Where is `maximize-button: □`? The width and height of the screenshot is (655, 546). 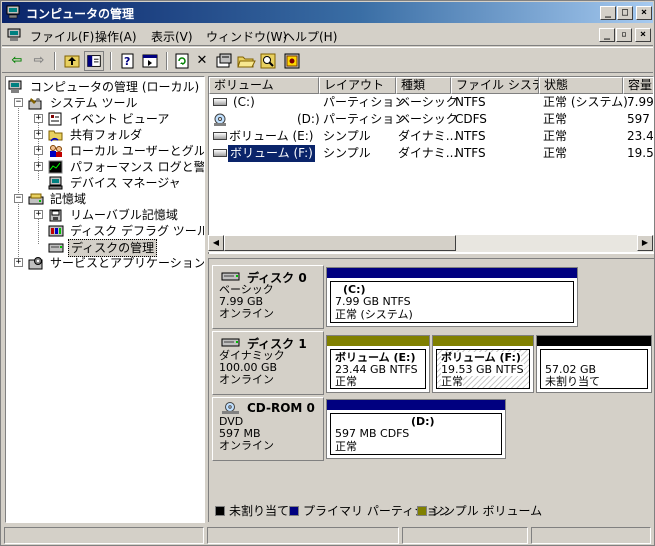 maximize-button: □ is located at coordinates (625, 13).